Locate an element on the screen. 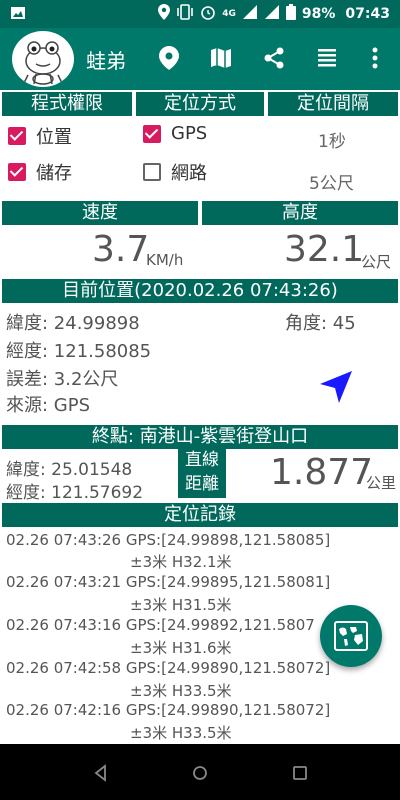  current-angle: 角度: 45 is located at coordinates (320, 323).